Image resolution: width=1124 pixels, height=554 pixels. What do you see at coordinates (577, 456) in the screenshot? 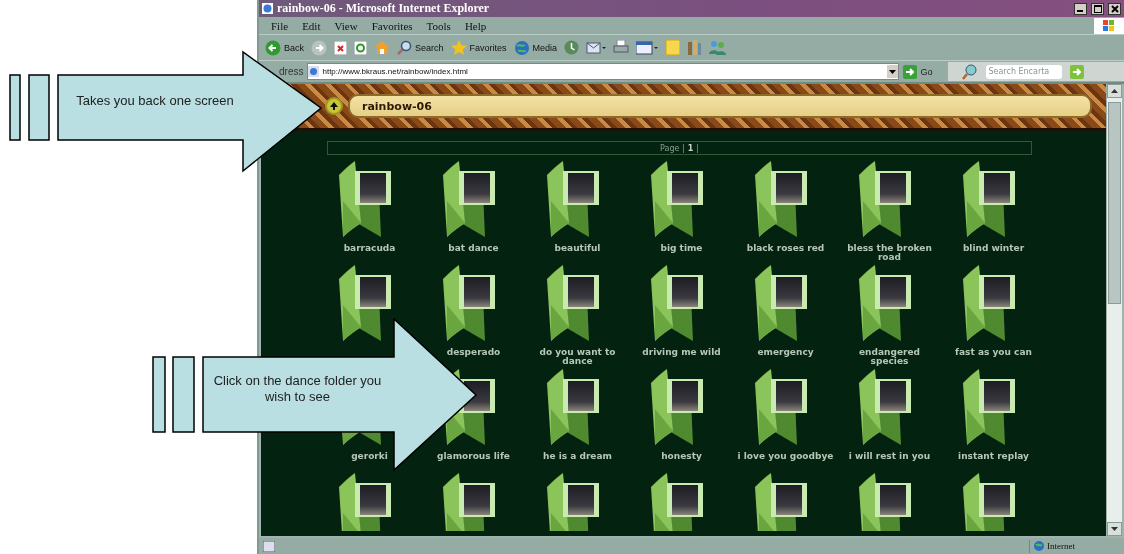
I see `folder-label: he is a dream` at bounding box center [577, 456].